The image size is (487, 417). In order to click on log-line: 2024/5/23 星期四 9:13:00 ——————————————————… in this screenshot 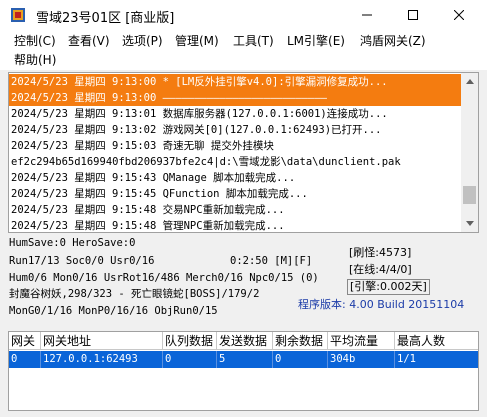, I will do `click(235, 98)`.